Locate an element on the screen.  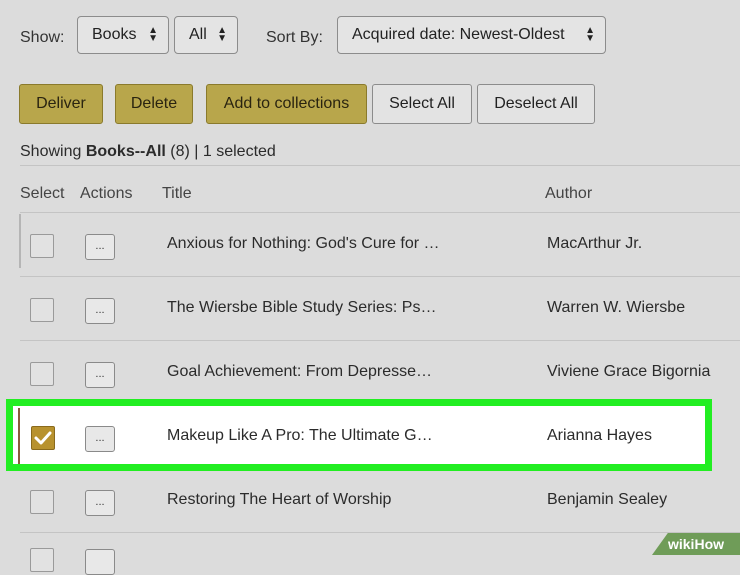
status-prefix: Showing is located at coordinates (53, 151).